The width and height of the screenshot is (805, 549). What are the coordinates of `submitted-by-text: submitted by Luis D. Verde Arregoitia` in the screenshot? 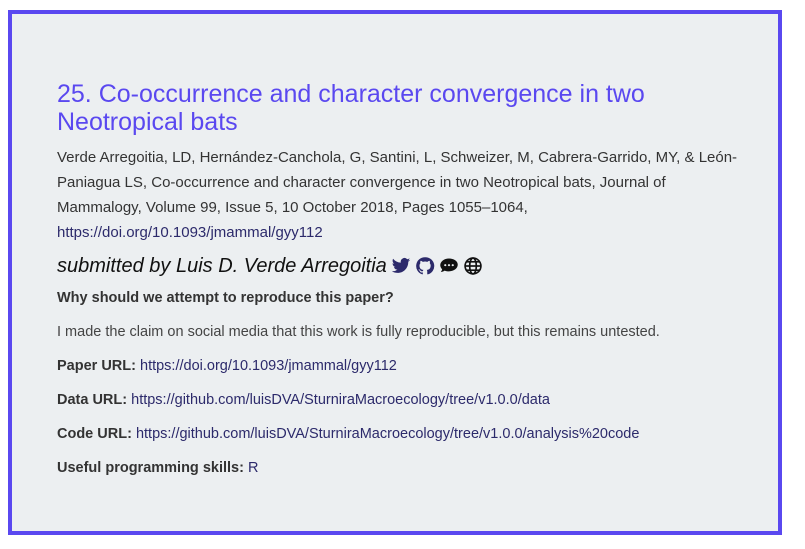 It's located at (222, 266).